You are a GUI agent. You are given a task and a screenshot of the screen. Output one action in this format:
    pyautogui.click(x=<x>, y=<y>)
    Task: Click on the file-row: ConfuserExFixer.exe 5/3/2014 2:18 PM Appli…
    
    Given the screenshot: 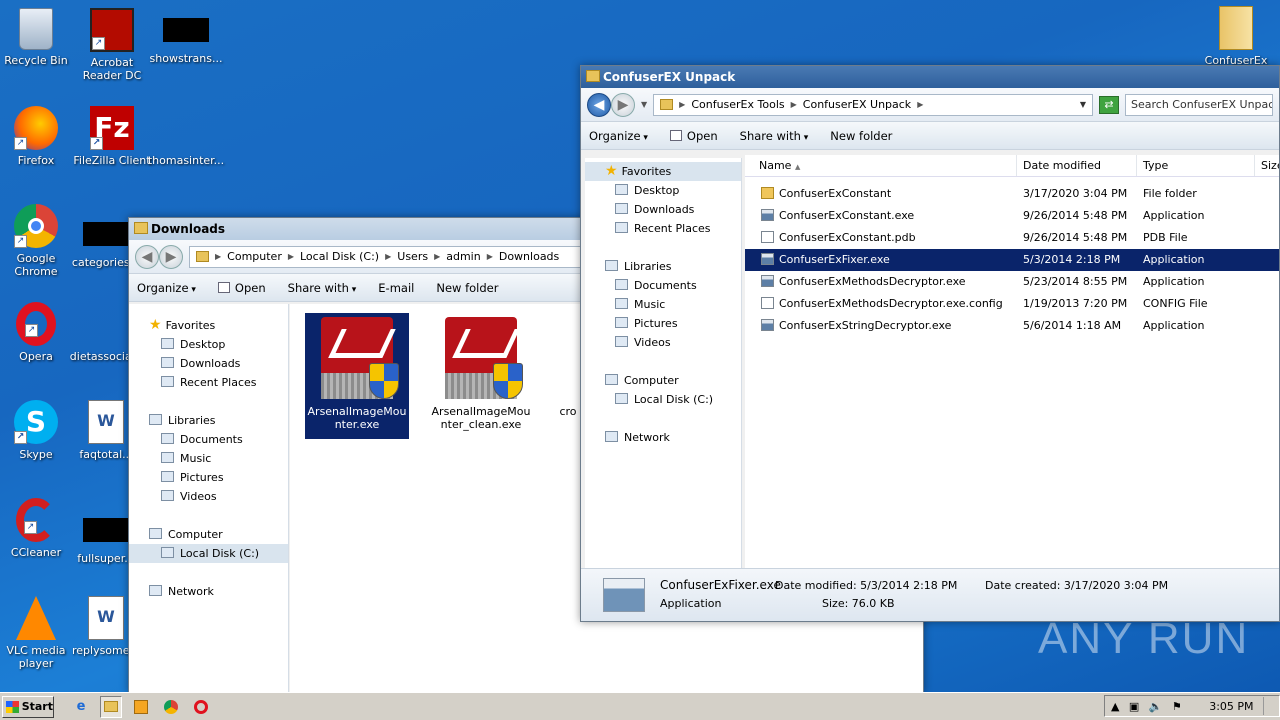 What is the action you would take?
    pyautogui.click(x=1012, y=260)
    